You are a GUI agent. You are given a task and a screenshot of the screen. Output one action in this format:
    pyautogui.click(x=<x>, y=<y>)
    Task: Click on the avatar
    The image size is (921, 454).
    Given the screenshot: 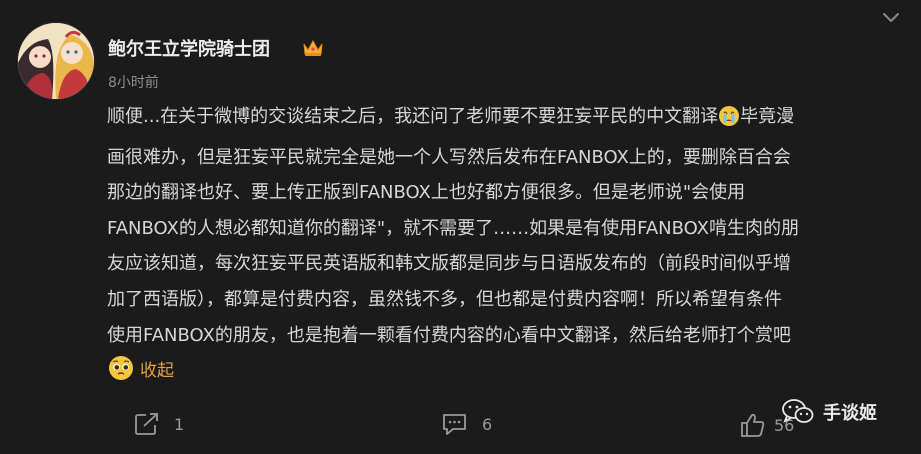 What is the action you would take?
    pyautogui.click(x=56, y=61)
    